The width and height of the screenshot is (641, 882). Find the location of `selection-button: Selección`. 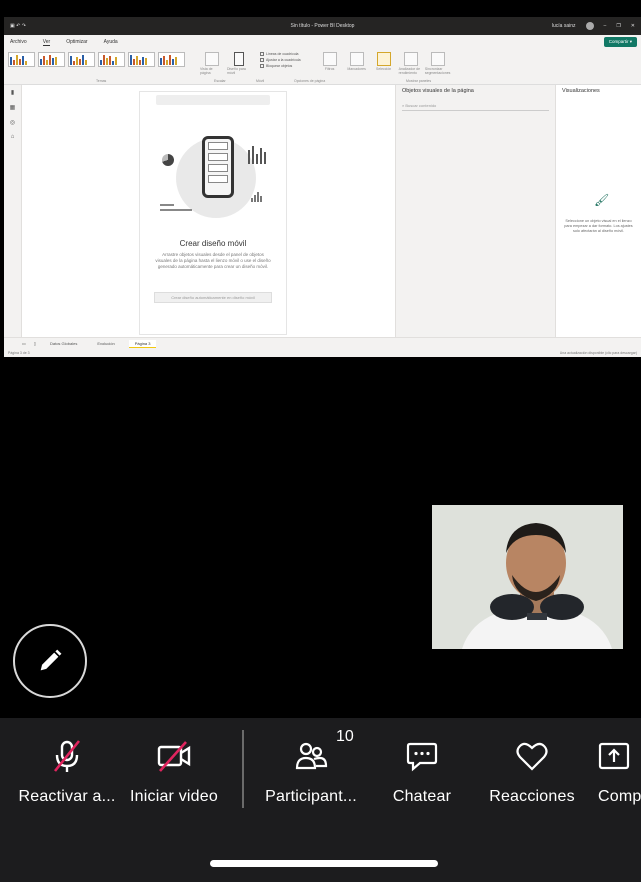

selection-button: Selección is located at coordinates (384, 61).